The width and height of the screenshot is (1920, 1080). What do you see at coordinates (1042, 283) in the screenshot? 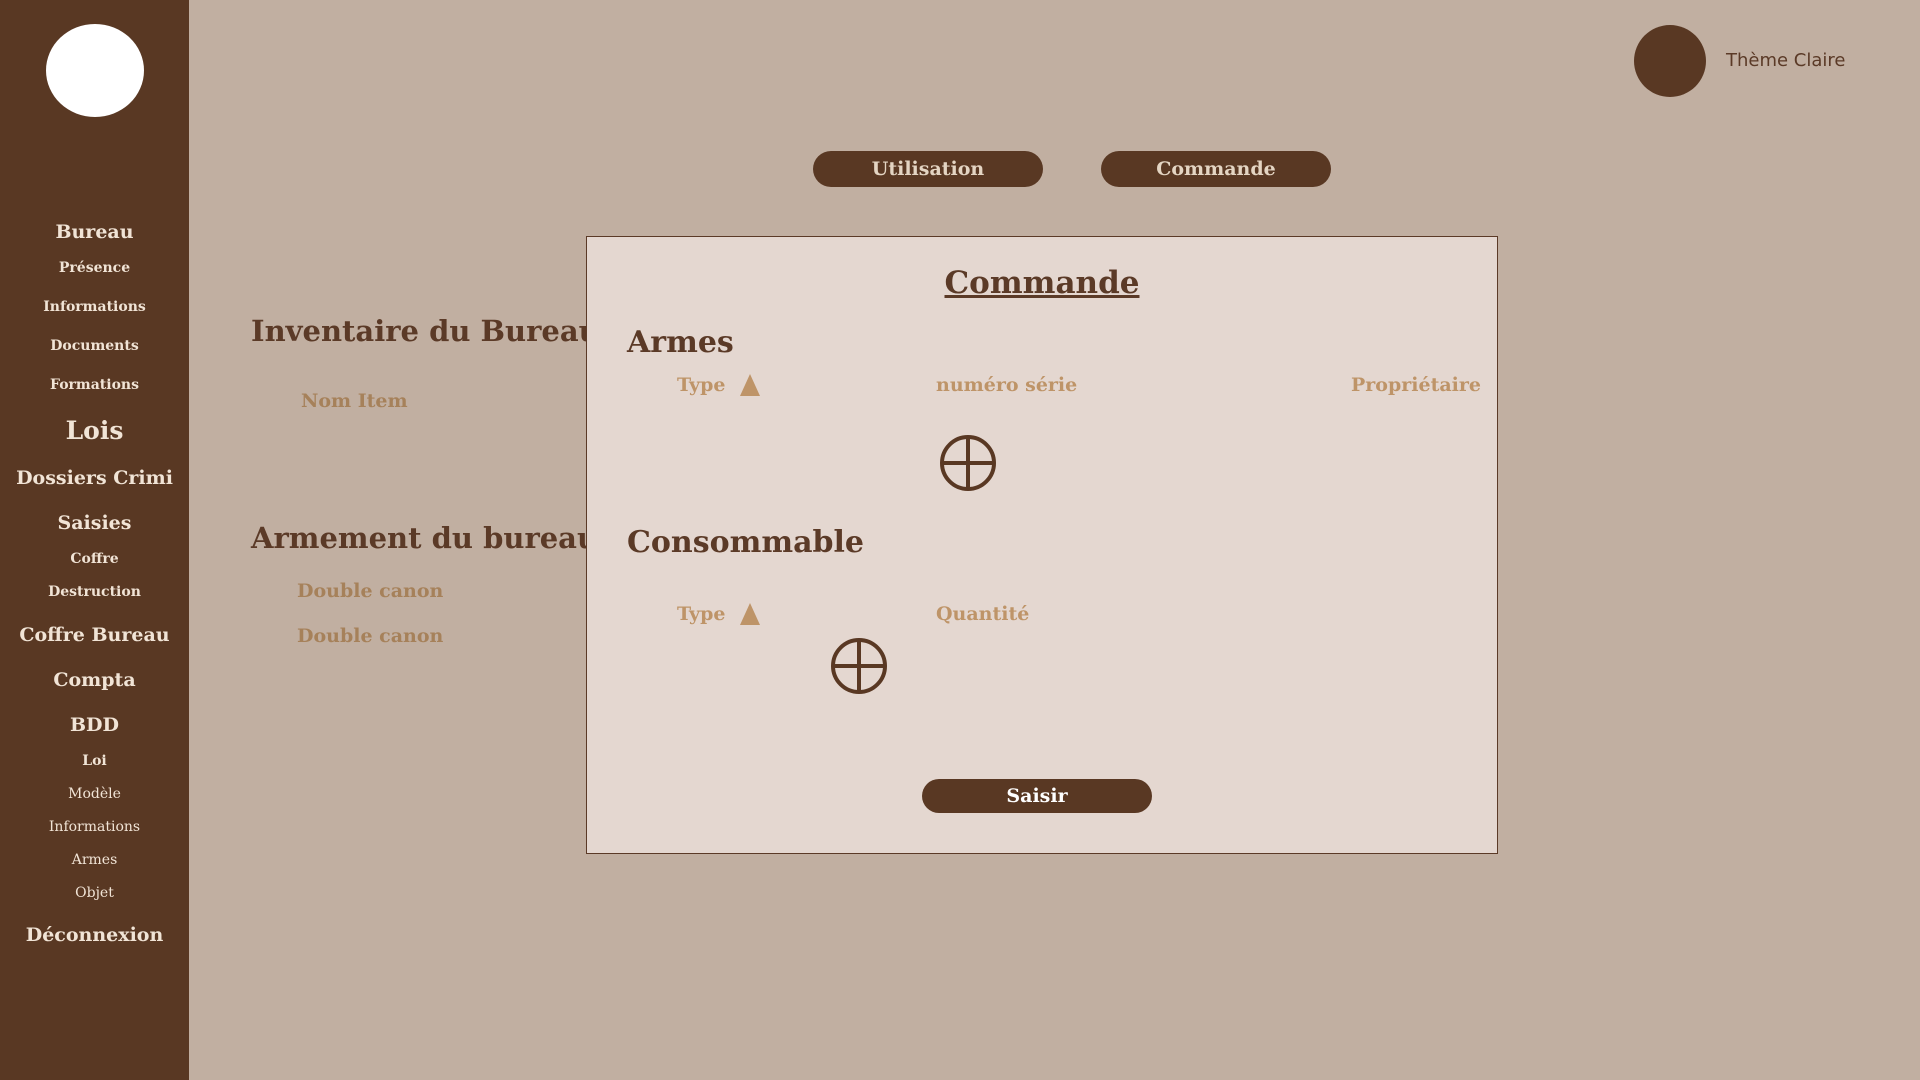
I see `modal-title: Commande` at bounding box center [1042, 283].